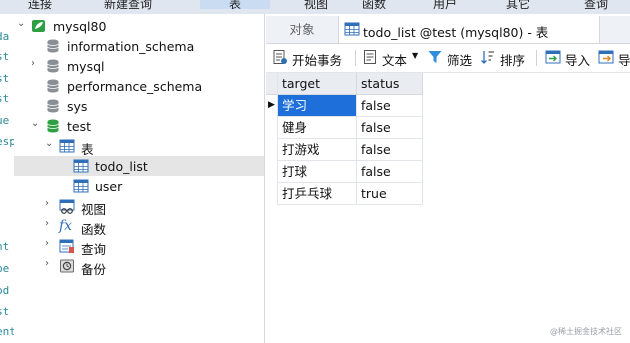 The image size is (630, 343). What do you see at coordinates (7, 141) in the screenshot?
I see `peek-text: esp` at bounding box center [7, 141].